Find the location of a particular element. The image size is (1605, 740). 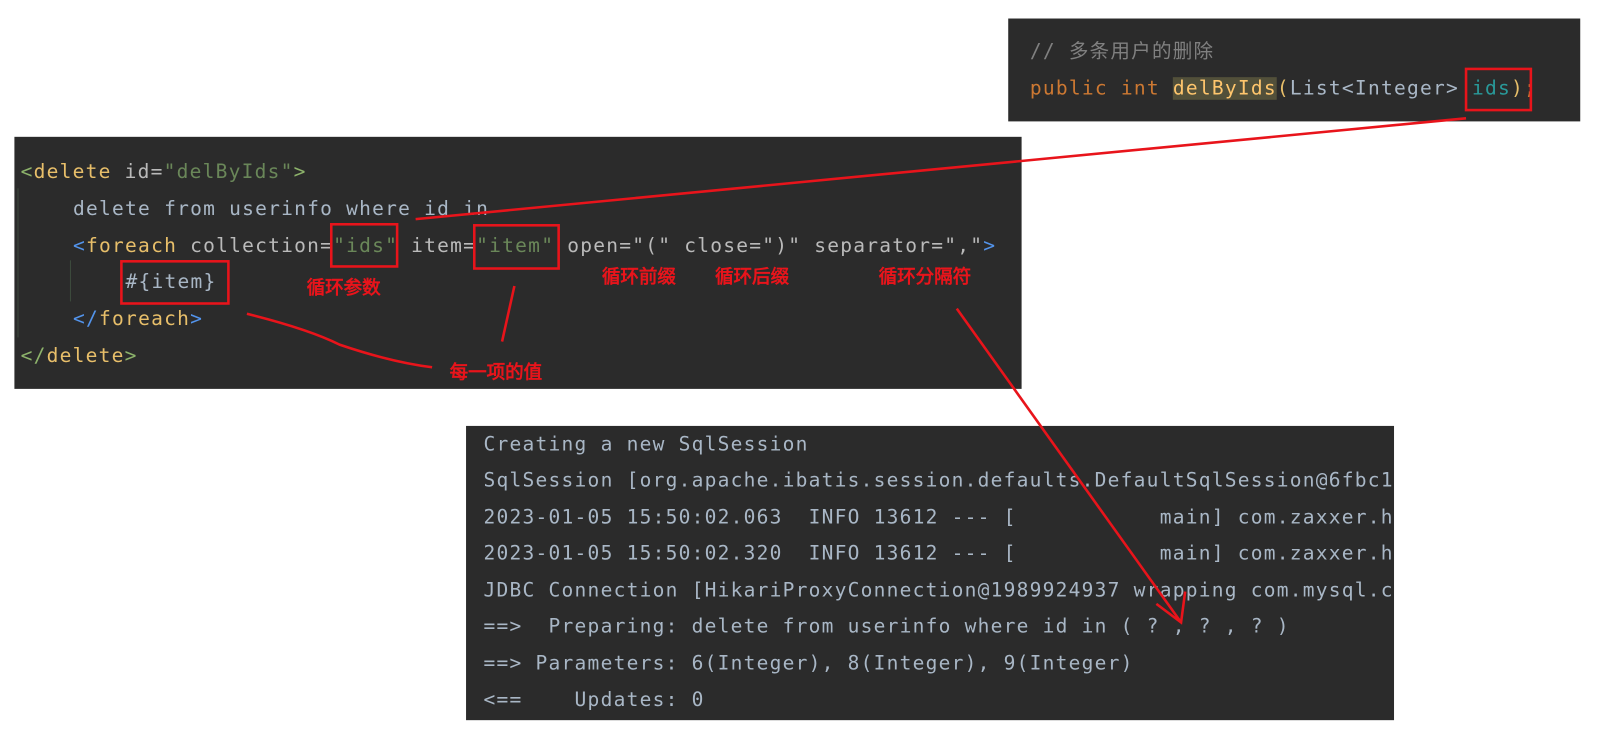

annotation-open: 循环前缀 is located at coordinates (638, 277).